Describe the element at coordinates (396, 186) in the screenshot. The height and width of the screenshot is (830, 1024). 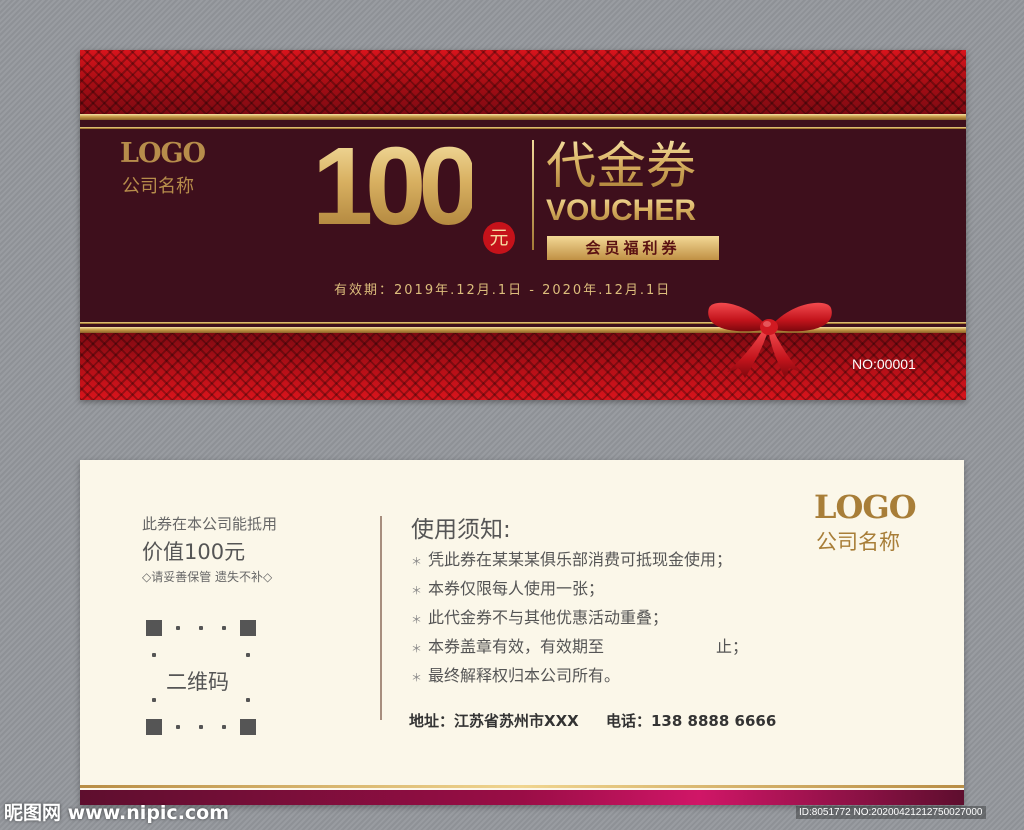
I see `voucher-amount: 100` at that location.